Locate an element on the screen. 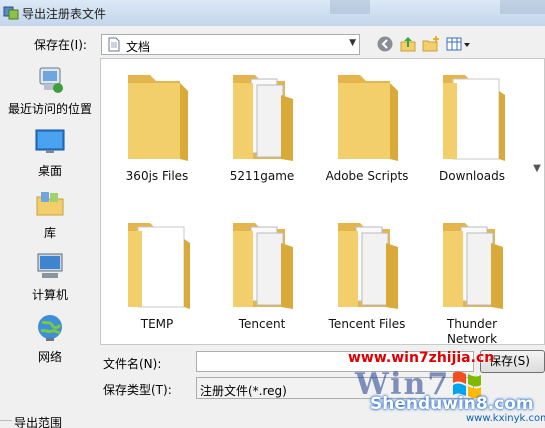 Image resolution: width=545 pixels, height=428 pixels. export-range-label: 导出范围 is located at coordinates (38, 422).